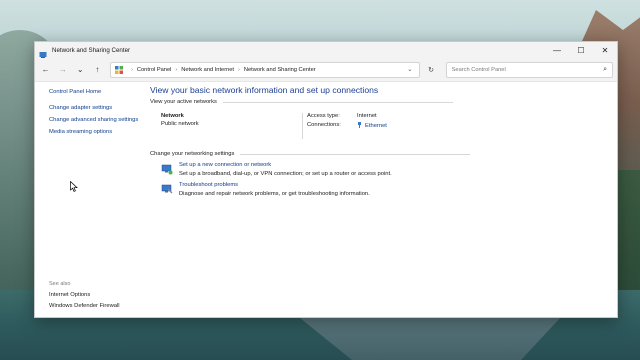  Describe the element at coordinates (183, 102) in the screenshot. I see `active-networks-title: View your active networks` at that location.